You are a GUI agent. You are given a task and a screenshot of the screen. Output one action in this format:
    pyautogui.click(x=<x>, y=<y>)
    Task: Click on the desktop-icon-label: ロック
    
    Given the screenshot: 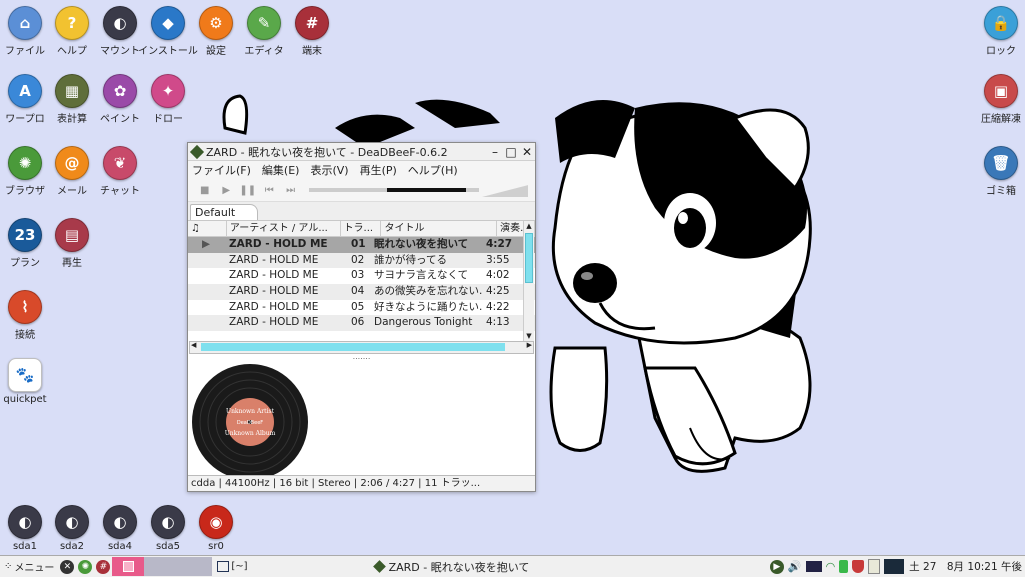 What is the action you would take?
    pyautogui.click(x=1001, y=51)
    